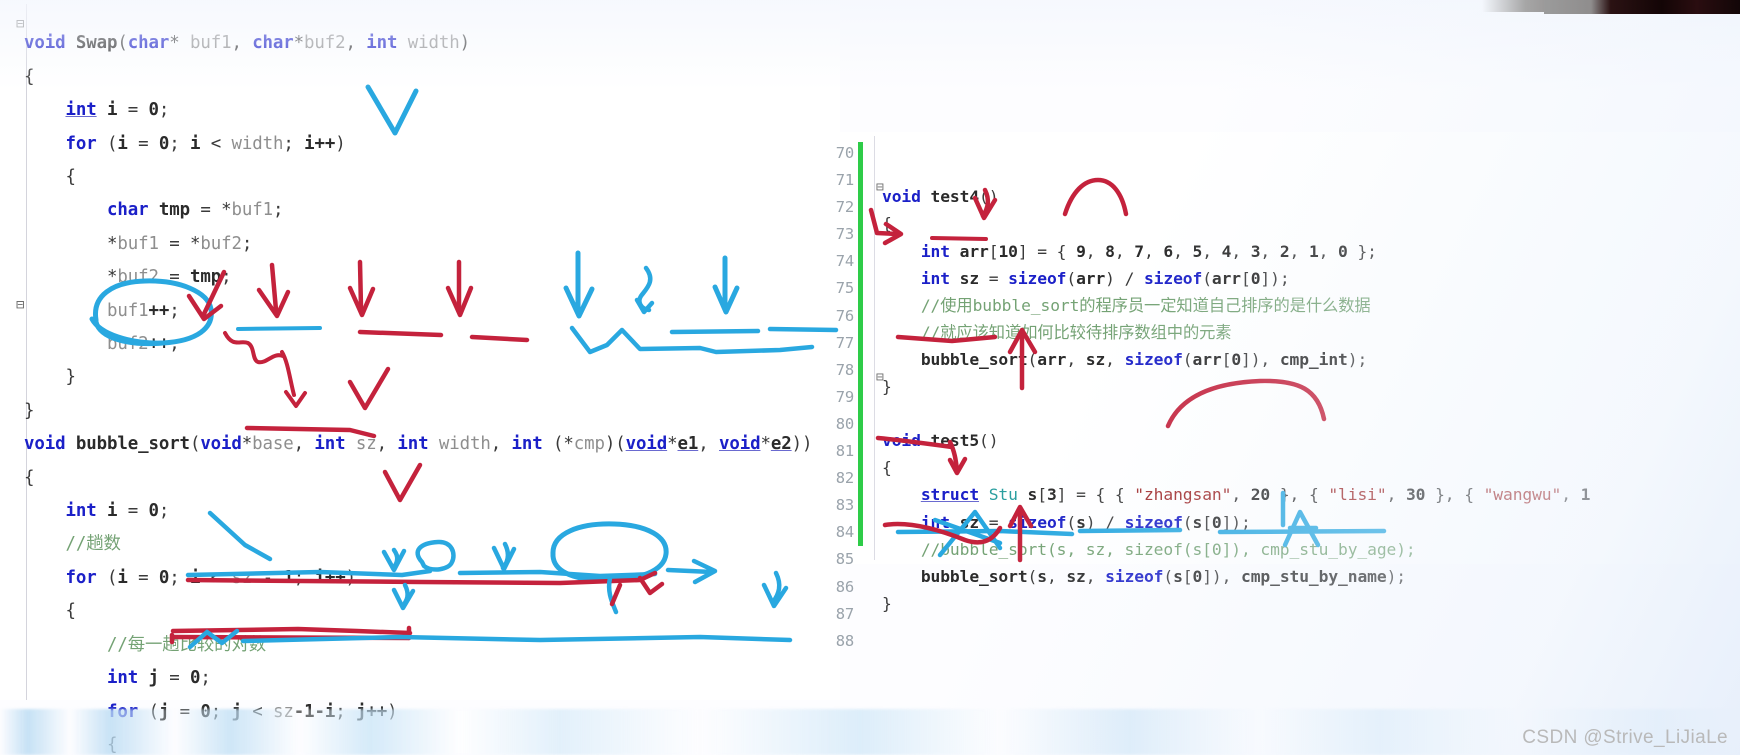 This screenshot has width=1740, height=755. Describe the element at coordinates (860, 344) in the screenshot. I see `unsaved-change-bar` at that location.